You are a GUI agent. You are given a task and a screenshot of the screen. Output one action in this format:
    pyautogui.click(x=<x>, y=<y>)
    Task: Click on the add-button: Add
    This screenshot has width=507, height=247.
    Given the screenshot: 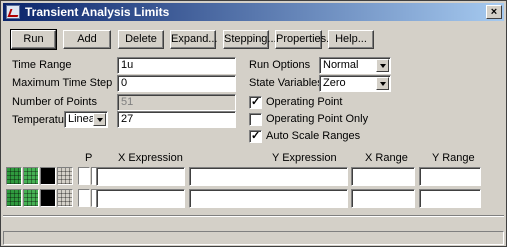 What is the action you would take?
    pyautogui.click(x=87, y=39)
    